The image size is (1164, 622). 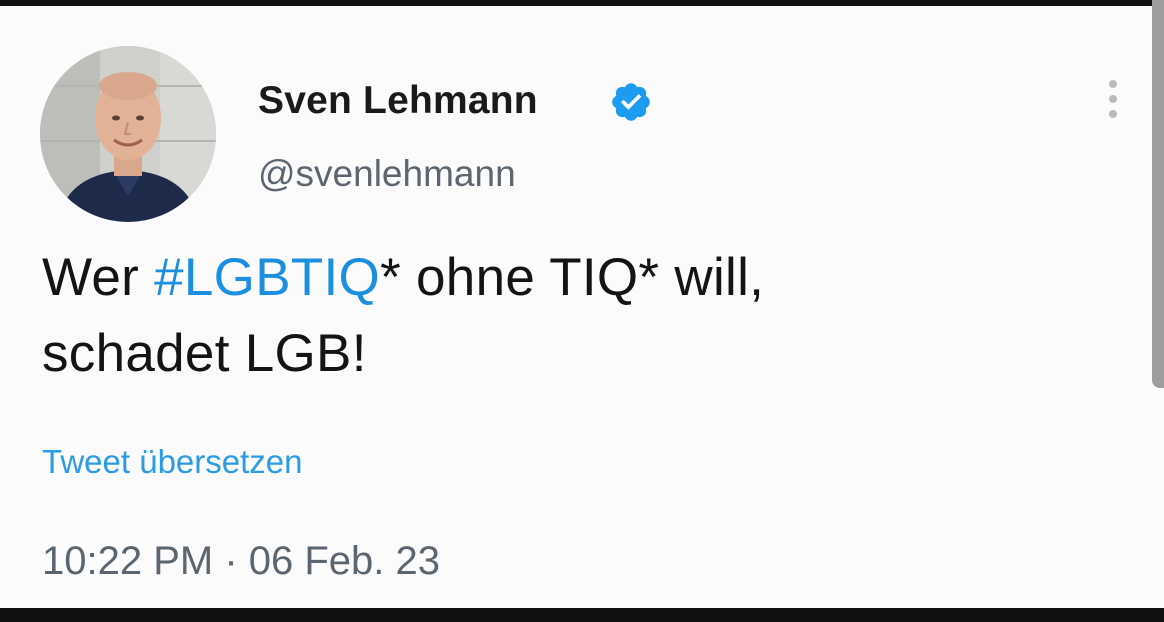 I want to click on top-border, so click(x=582, y=3).